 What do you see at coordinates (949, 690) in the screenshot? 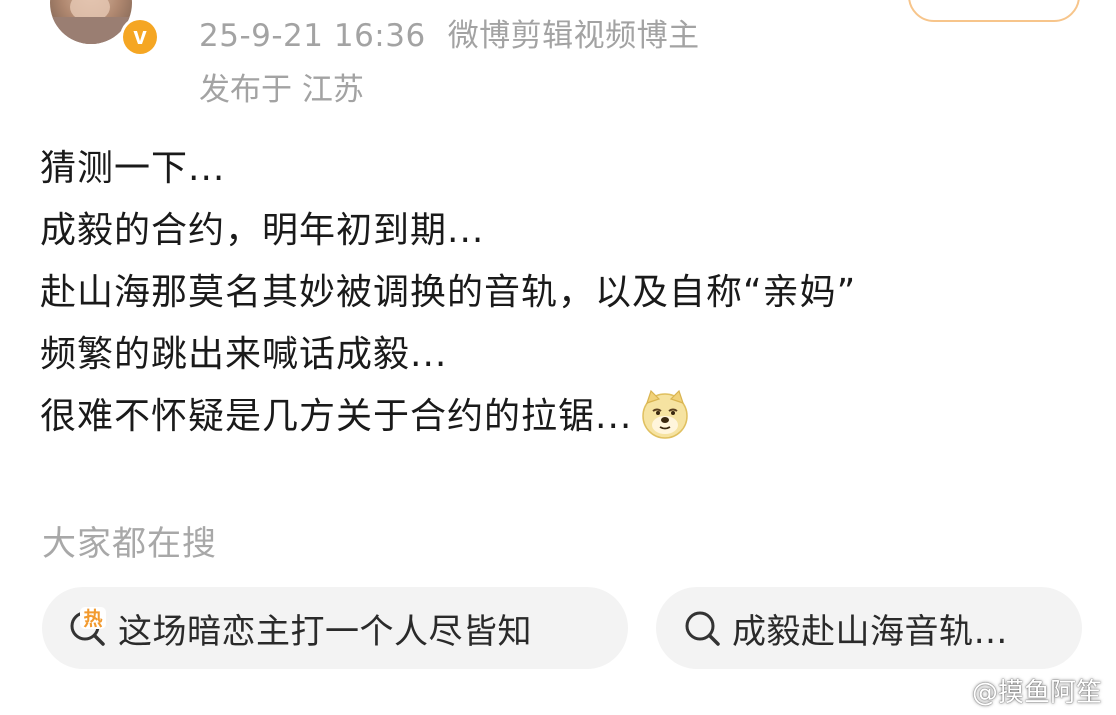
I see `weibo-logo-icon` at bounding box center [949, 690].